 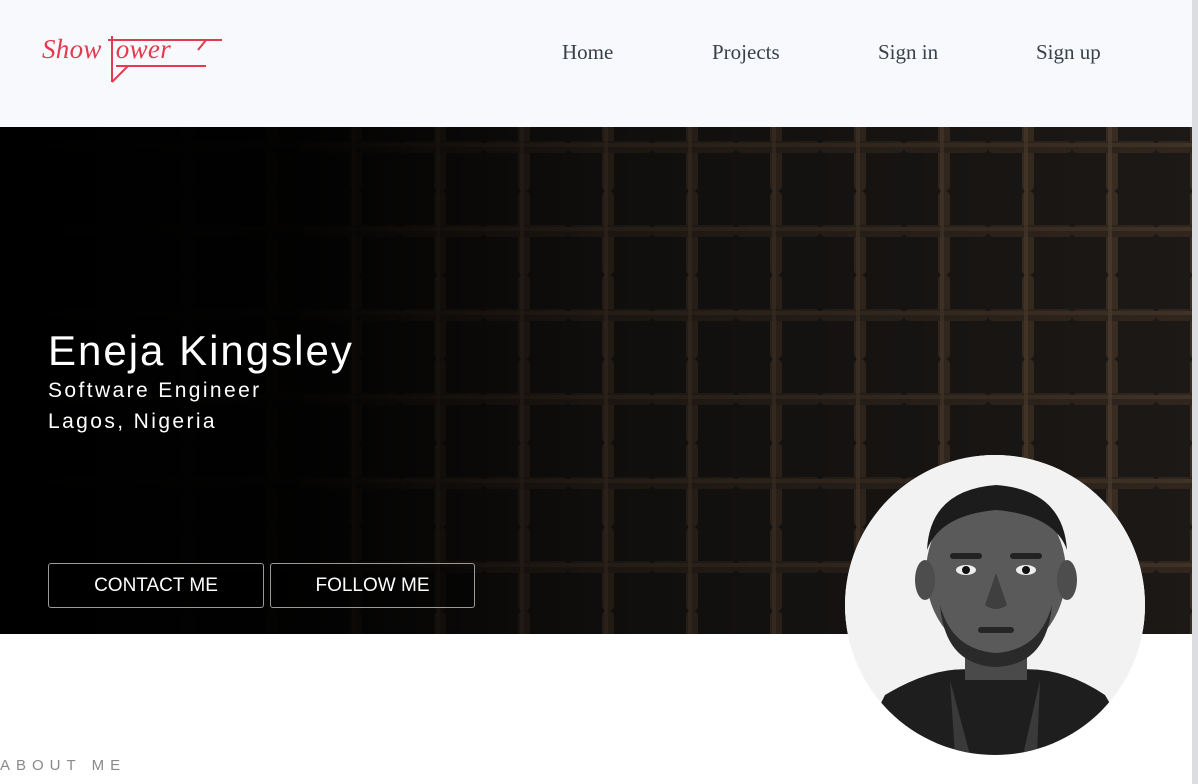 I want to click on window-scrollbar-edge, so click(x=1195, y=392).